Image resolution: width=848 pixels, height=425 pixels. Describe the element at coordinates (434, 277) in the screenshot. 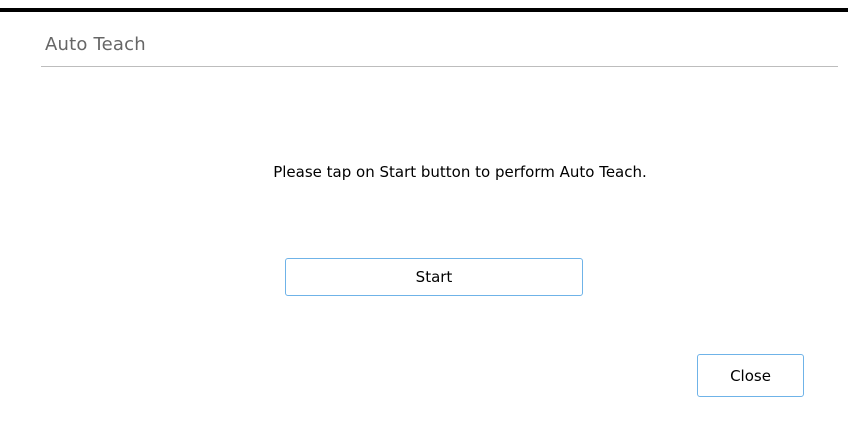

I see `start-button: Start` at that location.